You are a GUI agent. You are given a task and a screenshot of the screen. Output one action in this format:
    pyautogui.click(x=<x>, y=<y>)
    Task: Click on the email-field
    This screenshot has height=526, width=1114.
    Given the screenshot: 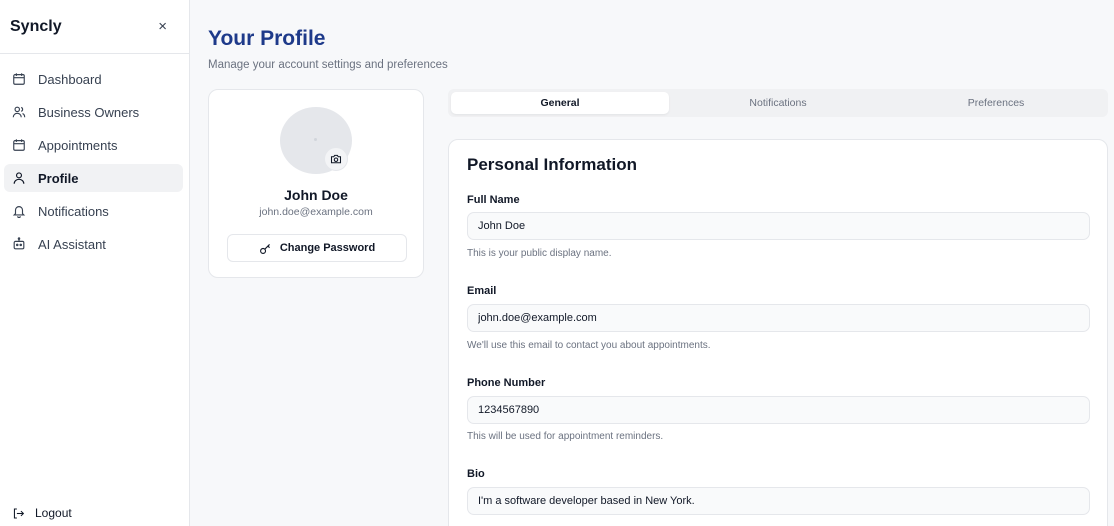 What is the action you would take?
    pyautogui.click(x=778, y=318)
    